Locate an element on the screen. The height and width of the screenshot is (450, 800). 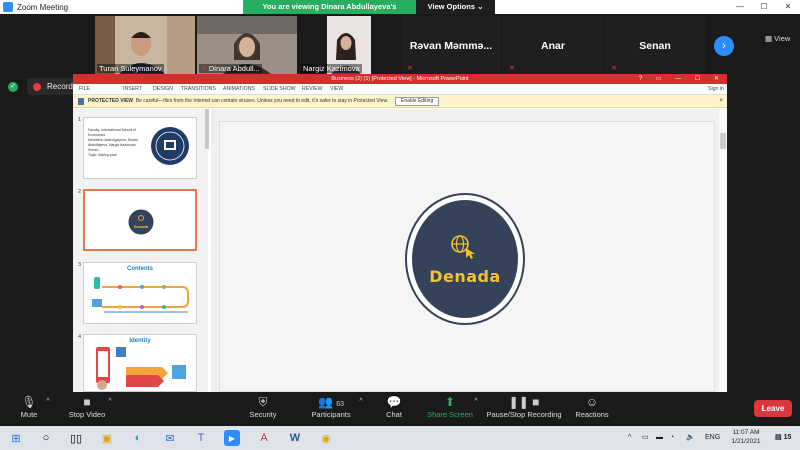
reactions-label: Reactions is located at coordinates (592, 414).